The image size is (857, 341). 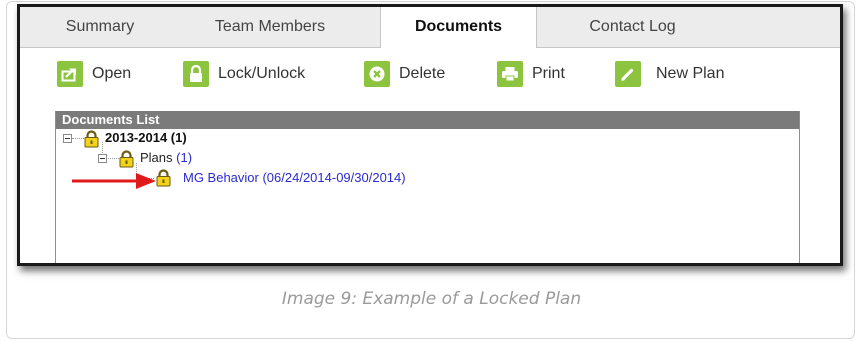 What do you see at coordinates (377, 74) in the screenshot?
I see `delete-icon` at bounding box center [377, 74].